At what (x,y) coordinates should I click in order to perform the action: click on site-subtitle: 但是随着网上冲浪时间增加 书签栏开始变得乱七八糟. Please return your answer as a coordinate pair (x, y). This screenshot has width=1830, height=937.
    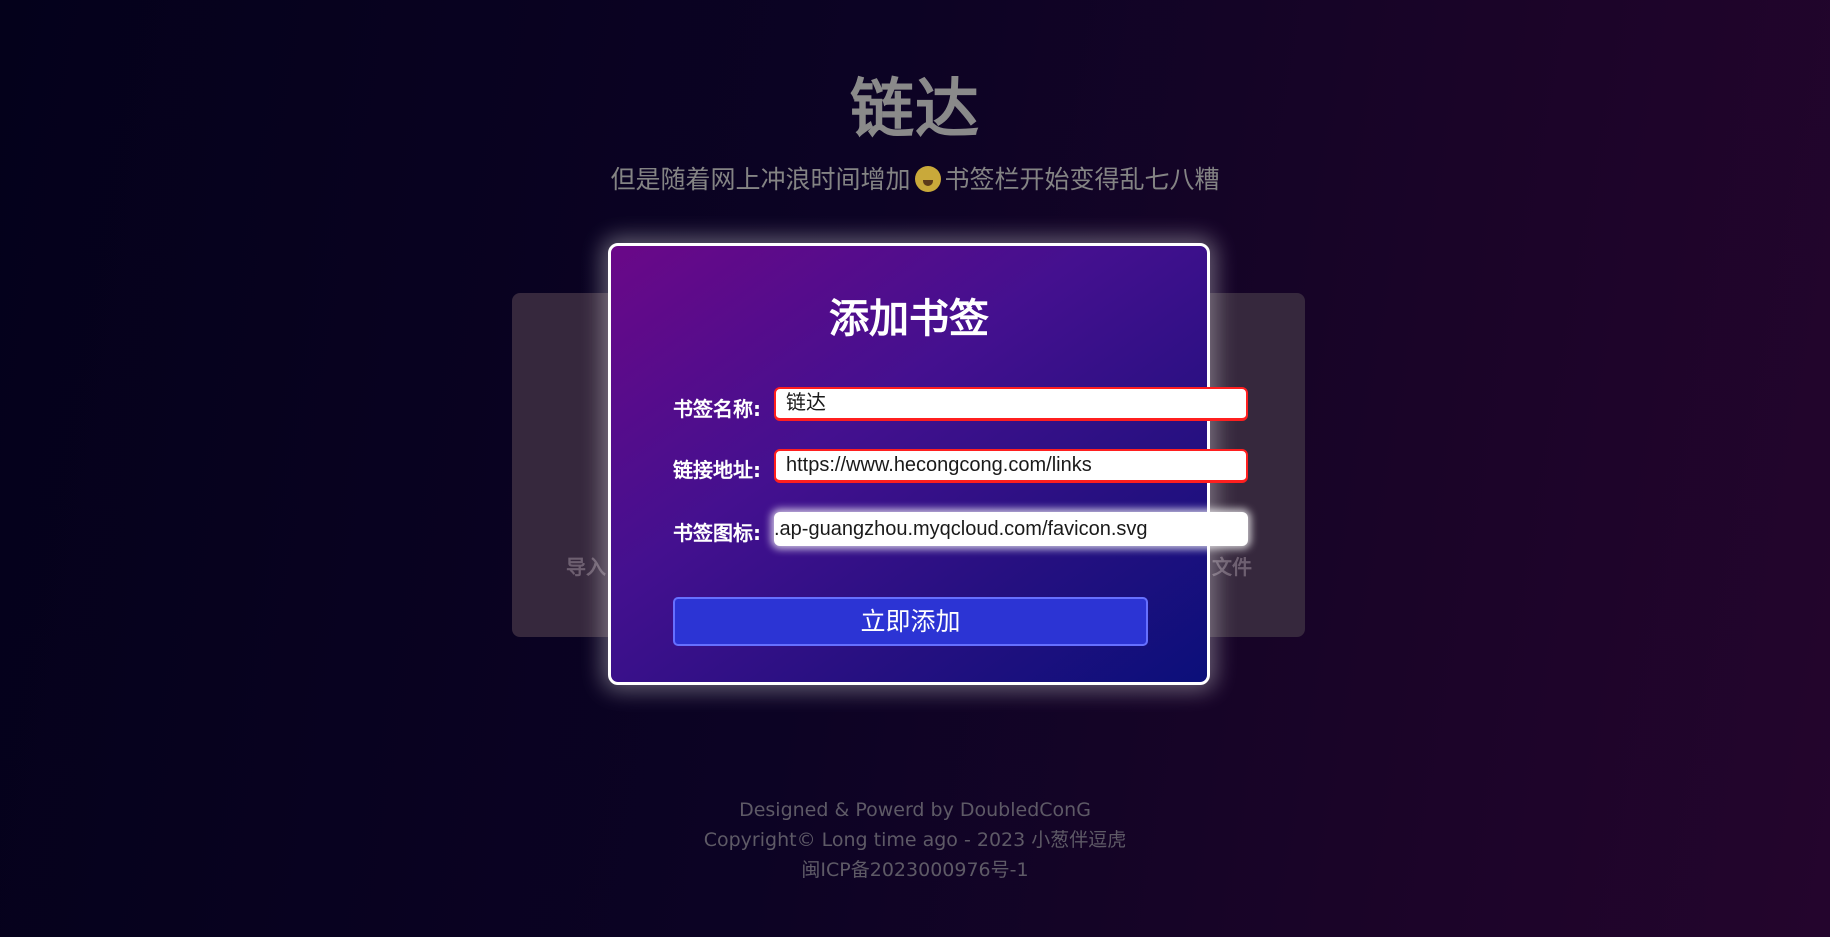
    Looking at the image, I should click on (915, 178).